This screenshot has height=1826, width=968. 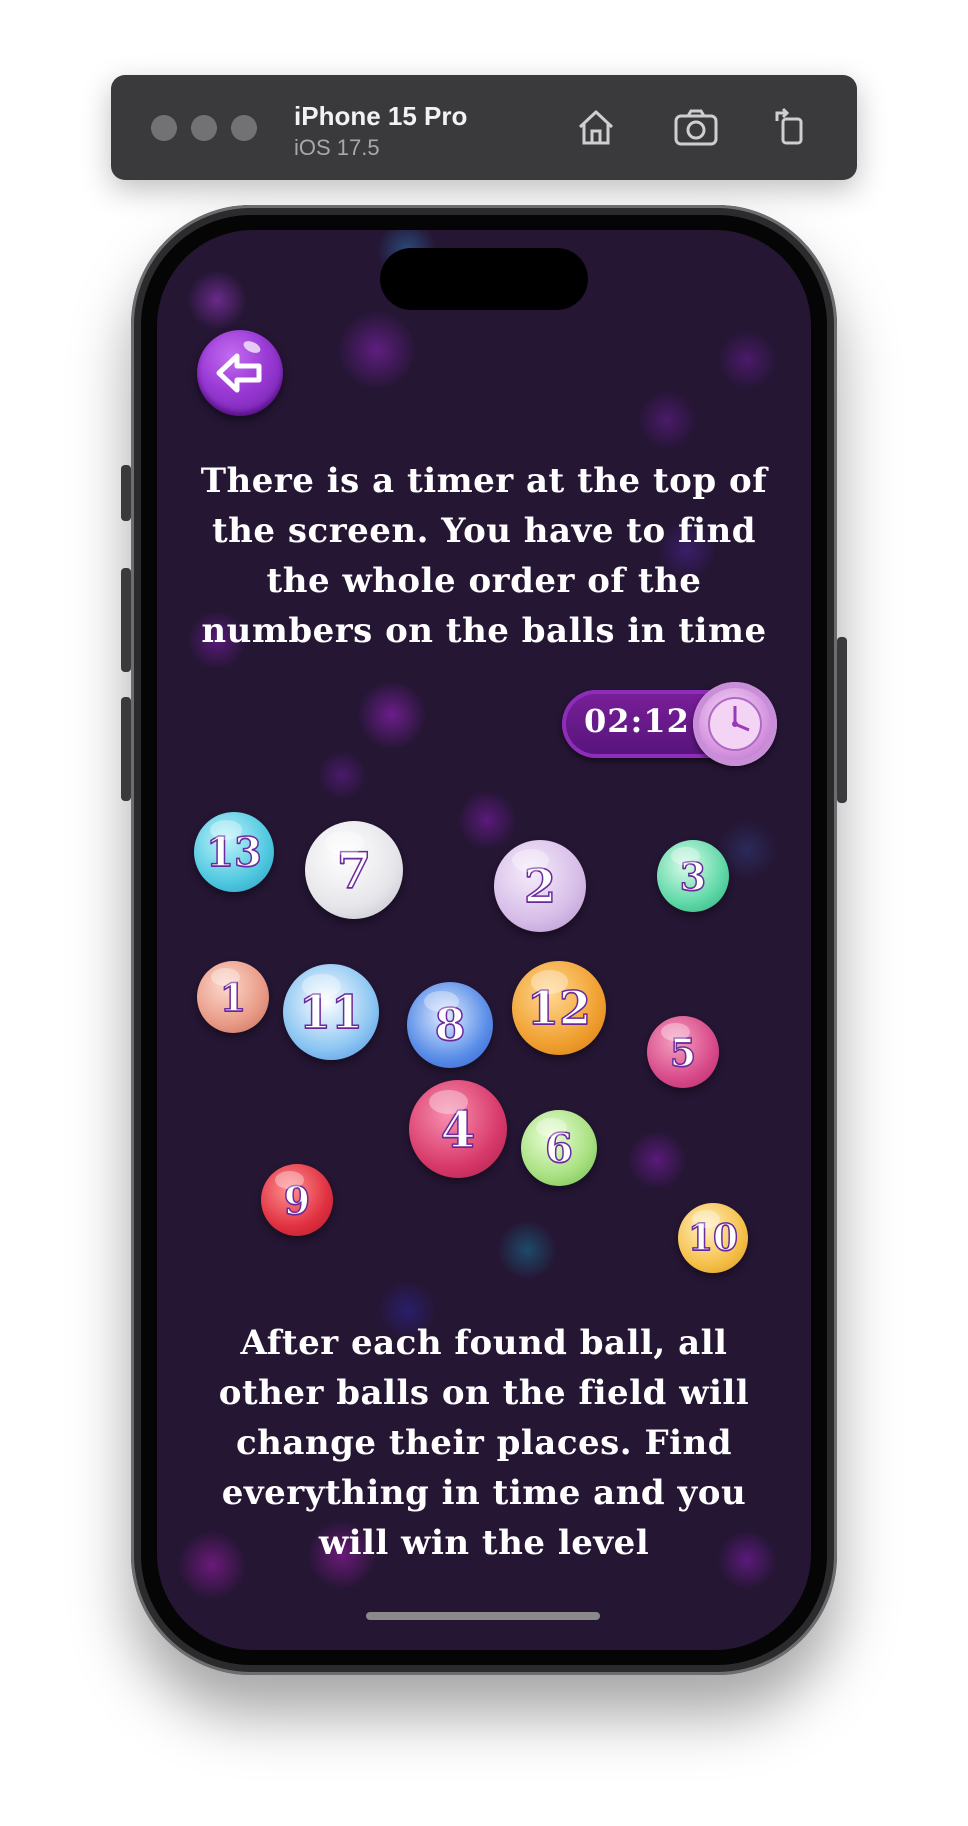 What do you see at coordinates (559, 1008) in the screenshot?
I see `ball-12: 12` at bounding box center [559, 1008].